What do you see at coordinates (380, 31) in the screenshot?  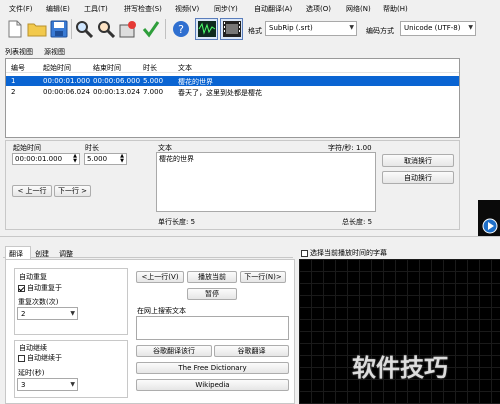 I see `encoding-label: 编码方式` at bounding box center [380, 31].